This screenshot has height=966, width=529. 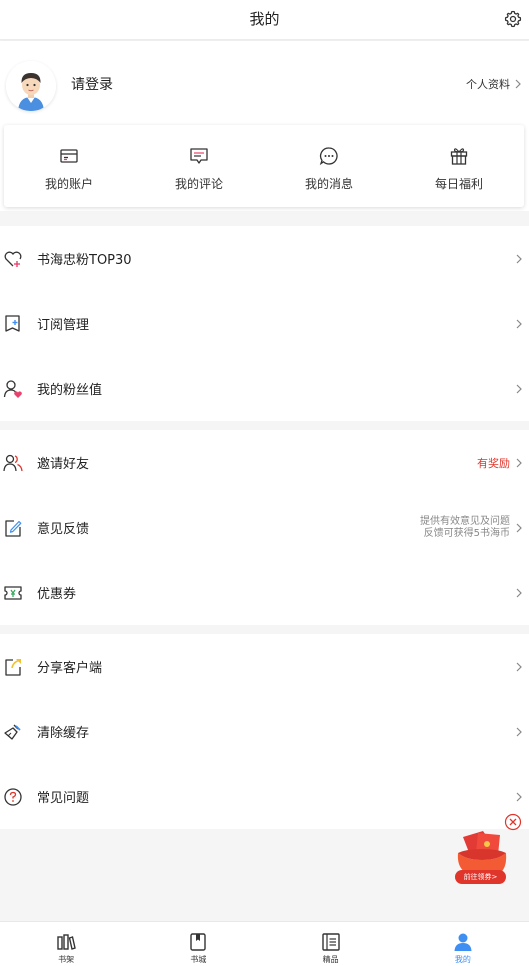 I want to click on feedback-hint: 提供有效意见及问题 反馈可获得5书海币, so click(x=465, y=528).